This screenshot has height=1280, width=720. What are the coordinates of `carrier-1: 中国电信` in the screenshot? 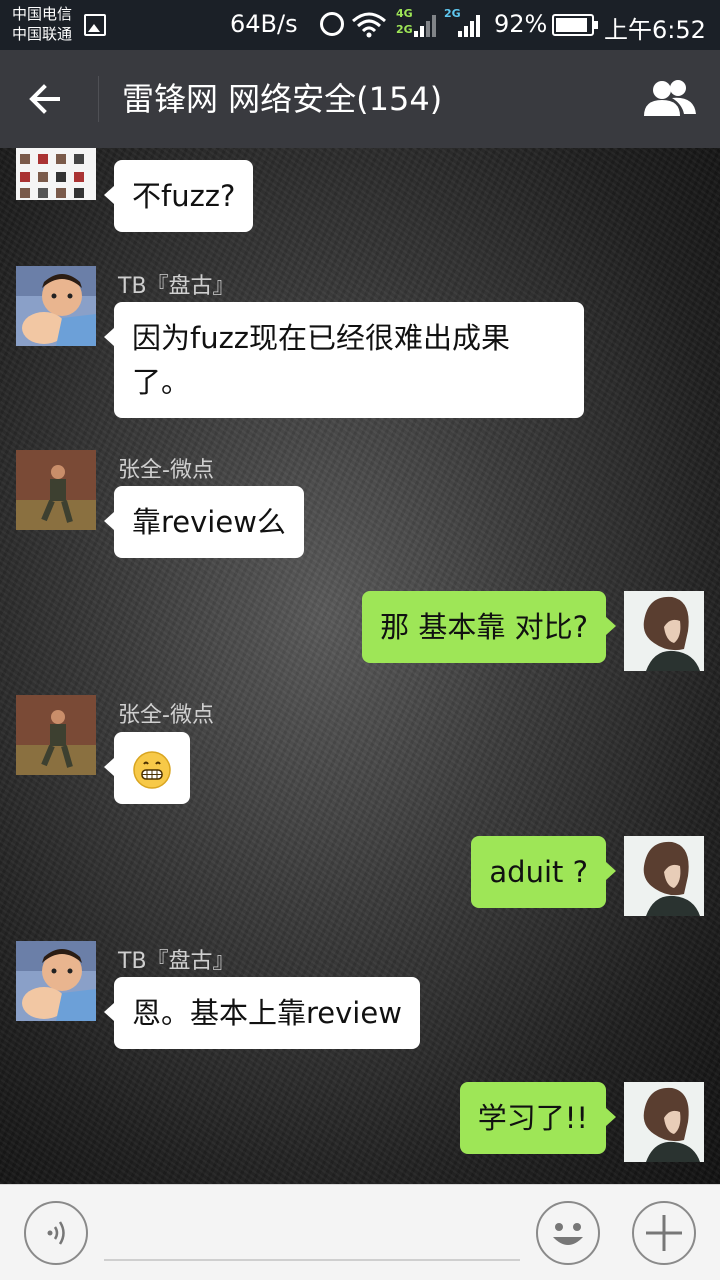 It's located at (42, 14).